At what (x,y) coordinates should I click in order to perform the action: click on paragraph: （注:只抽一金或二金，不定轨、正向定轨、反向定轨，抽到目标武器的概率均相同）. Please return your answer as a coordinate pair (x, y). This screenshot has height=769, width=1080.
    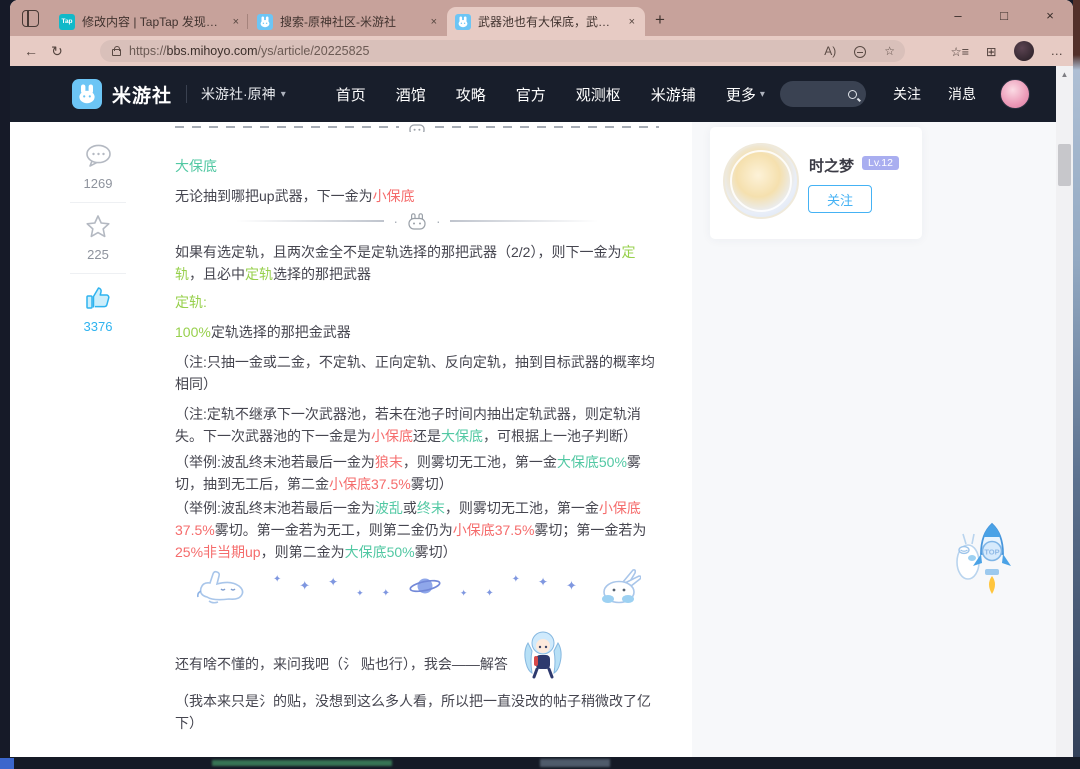
    Looking at the image, I should click on (415, 373).